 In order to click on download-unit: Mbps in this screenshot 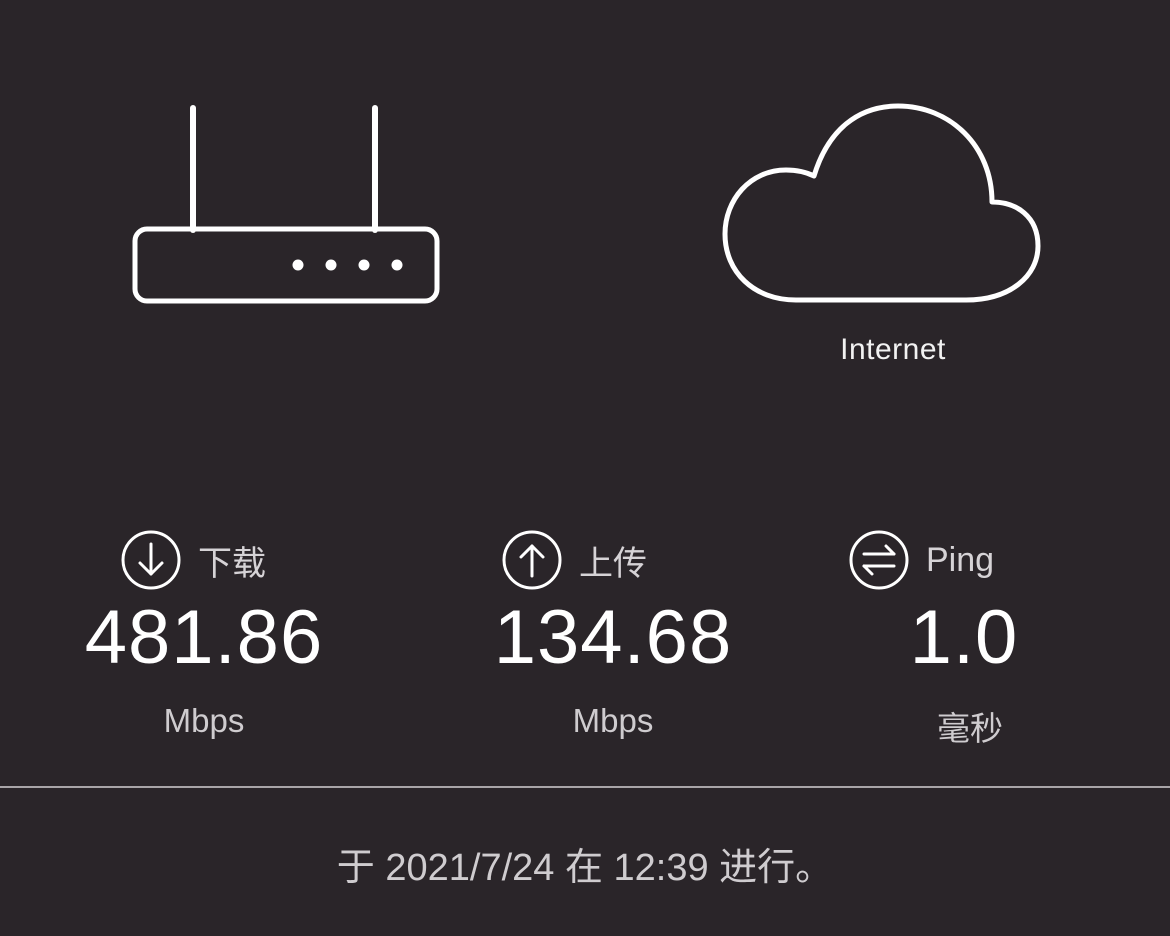, I will do `click(204, 720)`.